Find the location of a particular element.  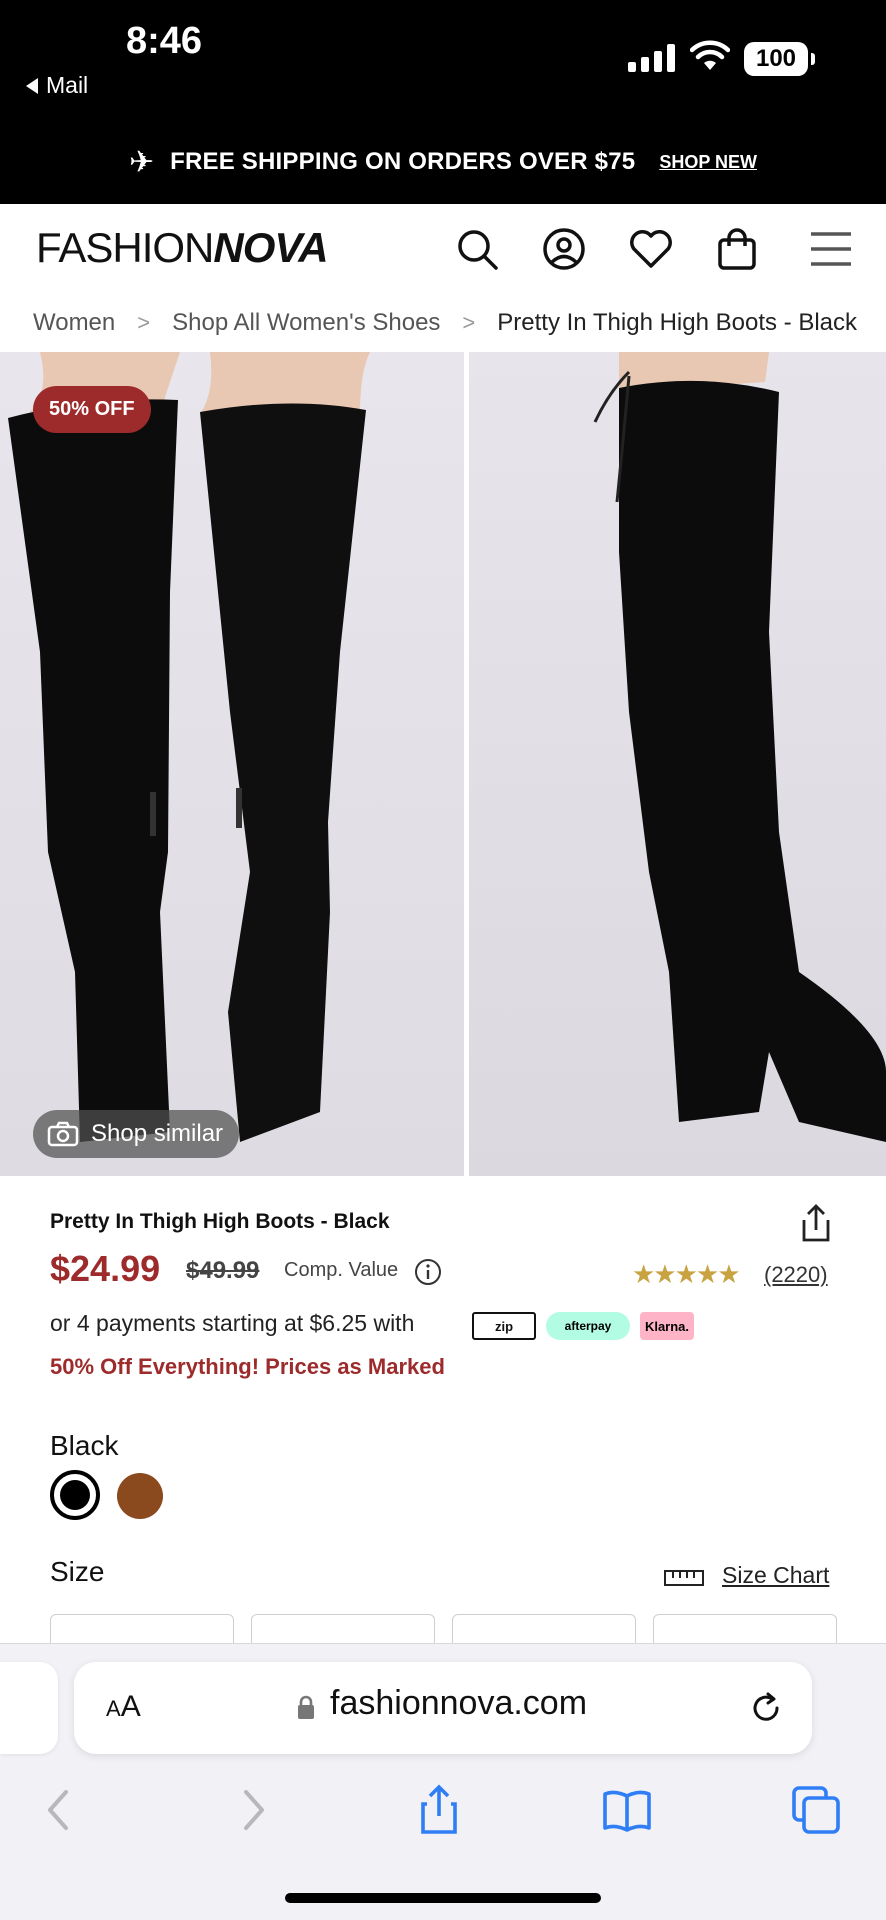

sale-price: $24.99 is located at coordinates (105, 1268).